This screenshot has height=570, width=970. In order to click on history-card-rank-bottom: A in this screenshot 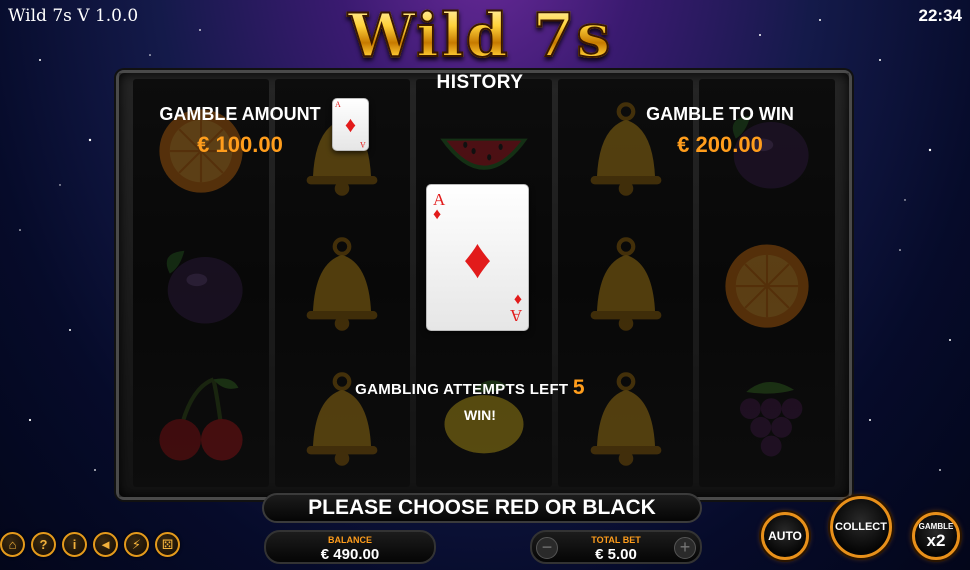, I will do `click(363, 144)`.